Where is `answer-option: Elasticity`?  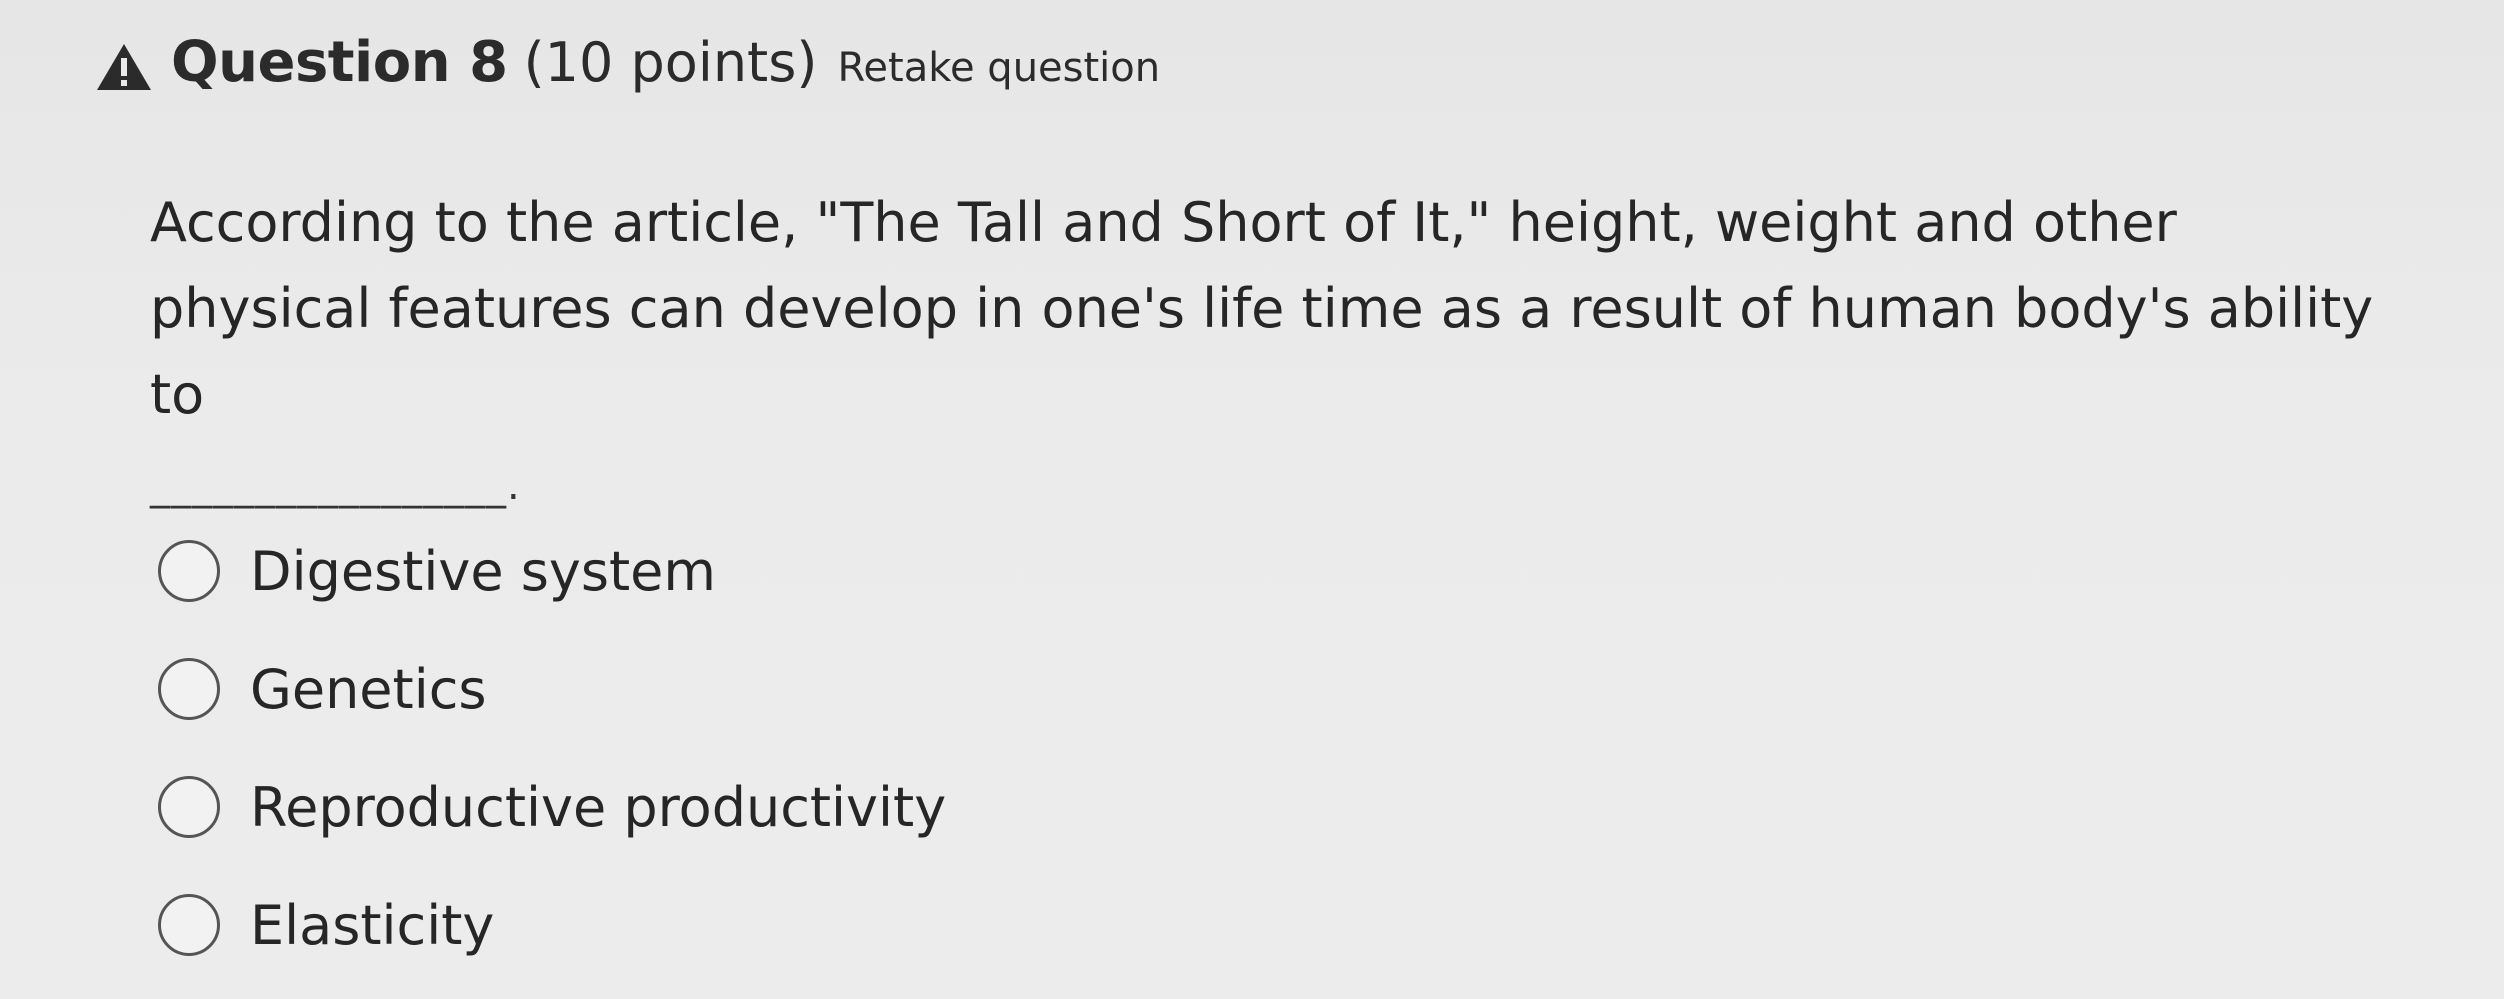
answer-option: Elasticity is located at coordinates (552, 925).